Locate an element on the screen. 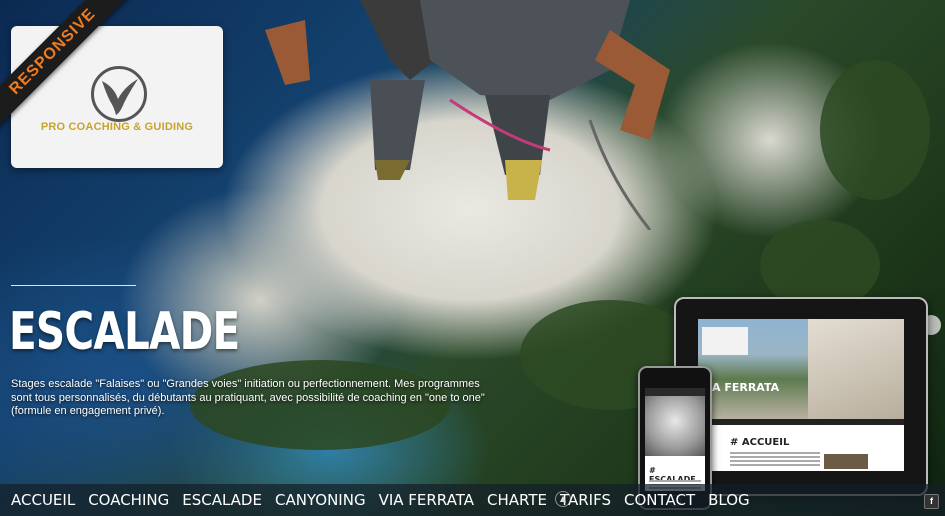 The width and height of the screenshot is (945, 516). responsive-ribbon: RESPONSIVE is located at coordinates (70, 70).